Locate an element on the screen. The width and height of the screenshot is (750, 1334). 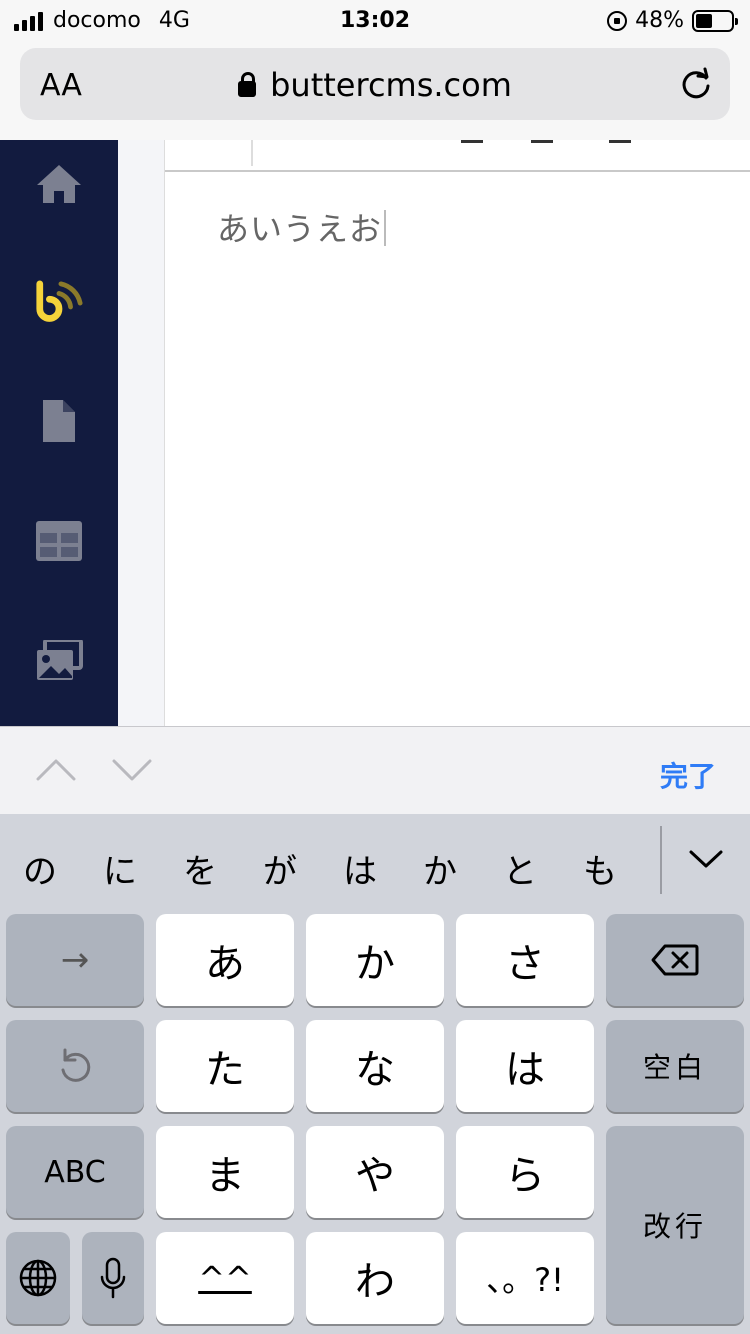
key-sa: さ is located at coordinates (525, 960).